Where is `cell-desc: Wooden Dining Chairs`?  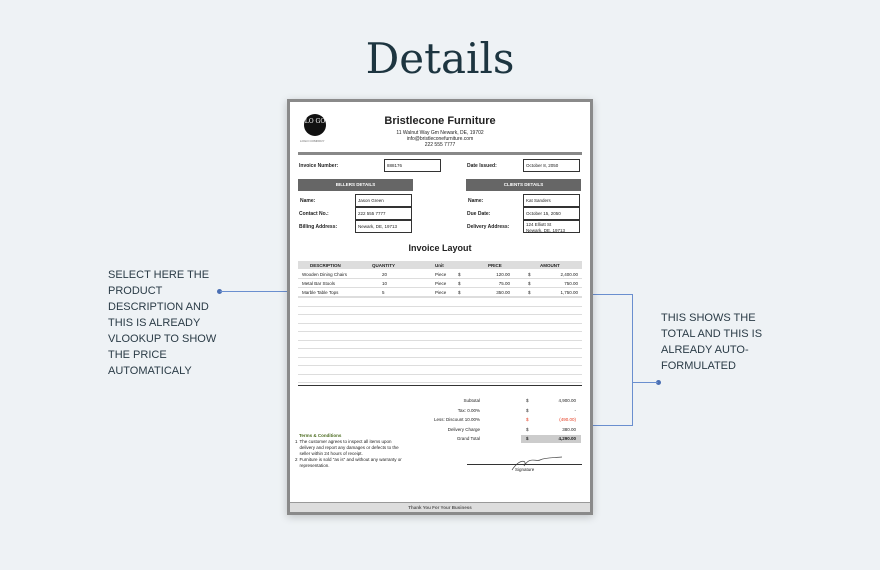
cell-desc: Wooden Dining Chairs is located at coordinates (324, 274).